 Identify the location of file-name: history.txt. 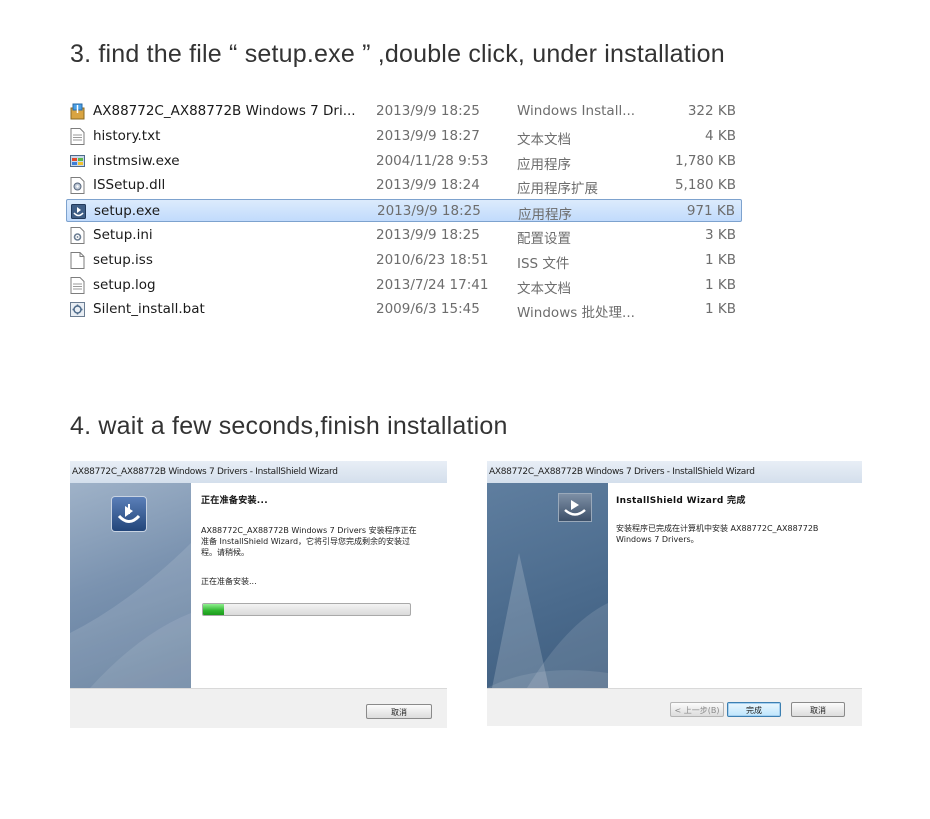
(127, 135).